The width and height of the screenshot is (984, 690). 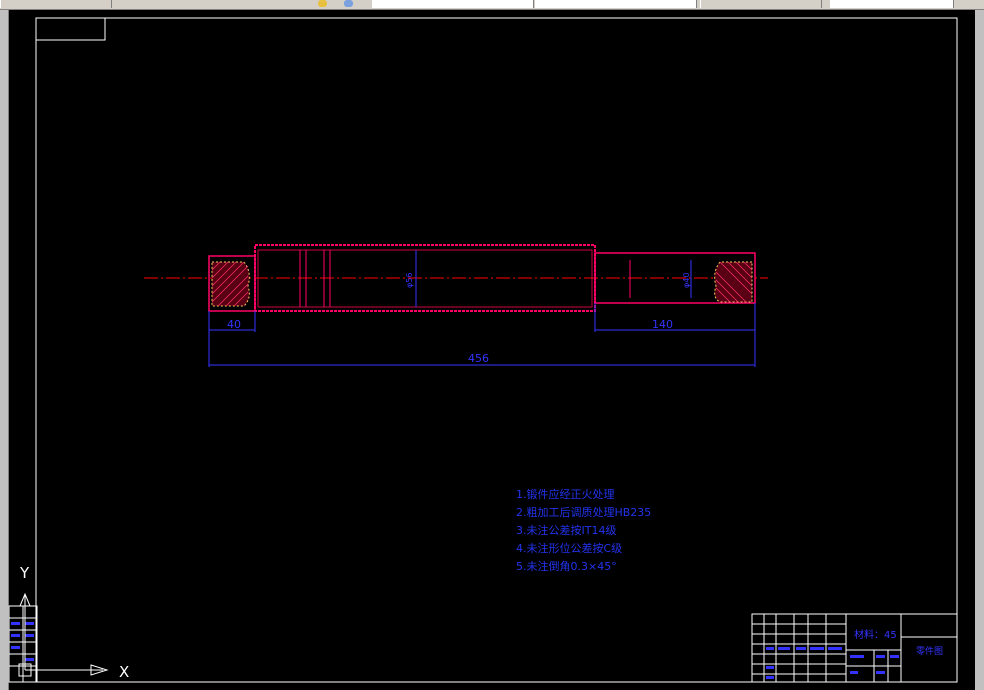 I want to click on ucs-x-label: X, so click(x=124, y=672).